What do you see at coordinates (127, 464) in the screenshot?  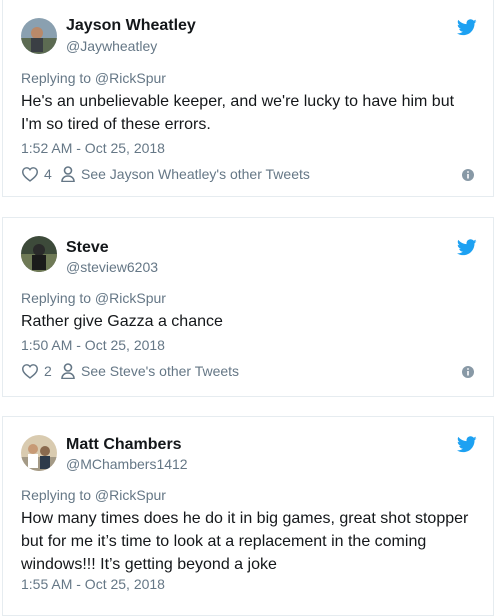 I see `author-handle: @MChambers1412` at bounding box center [127, 464].